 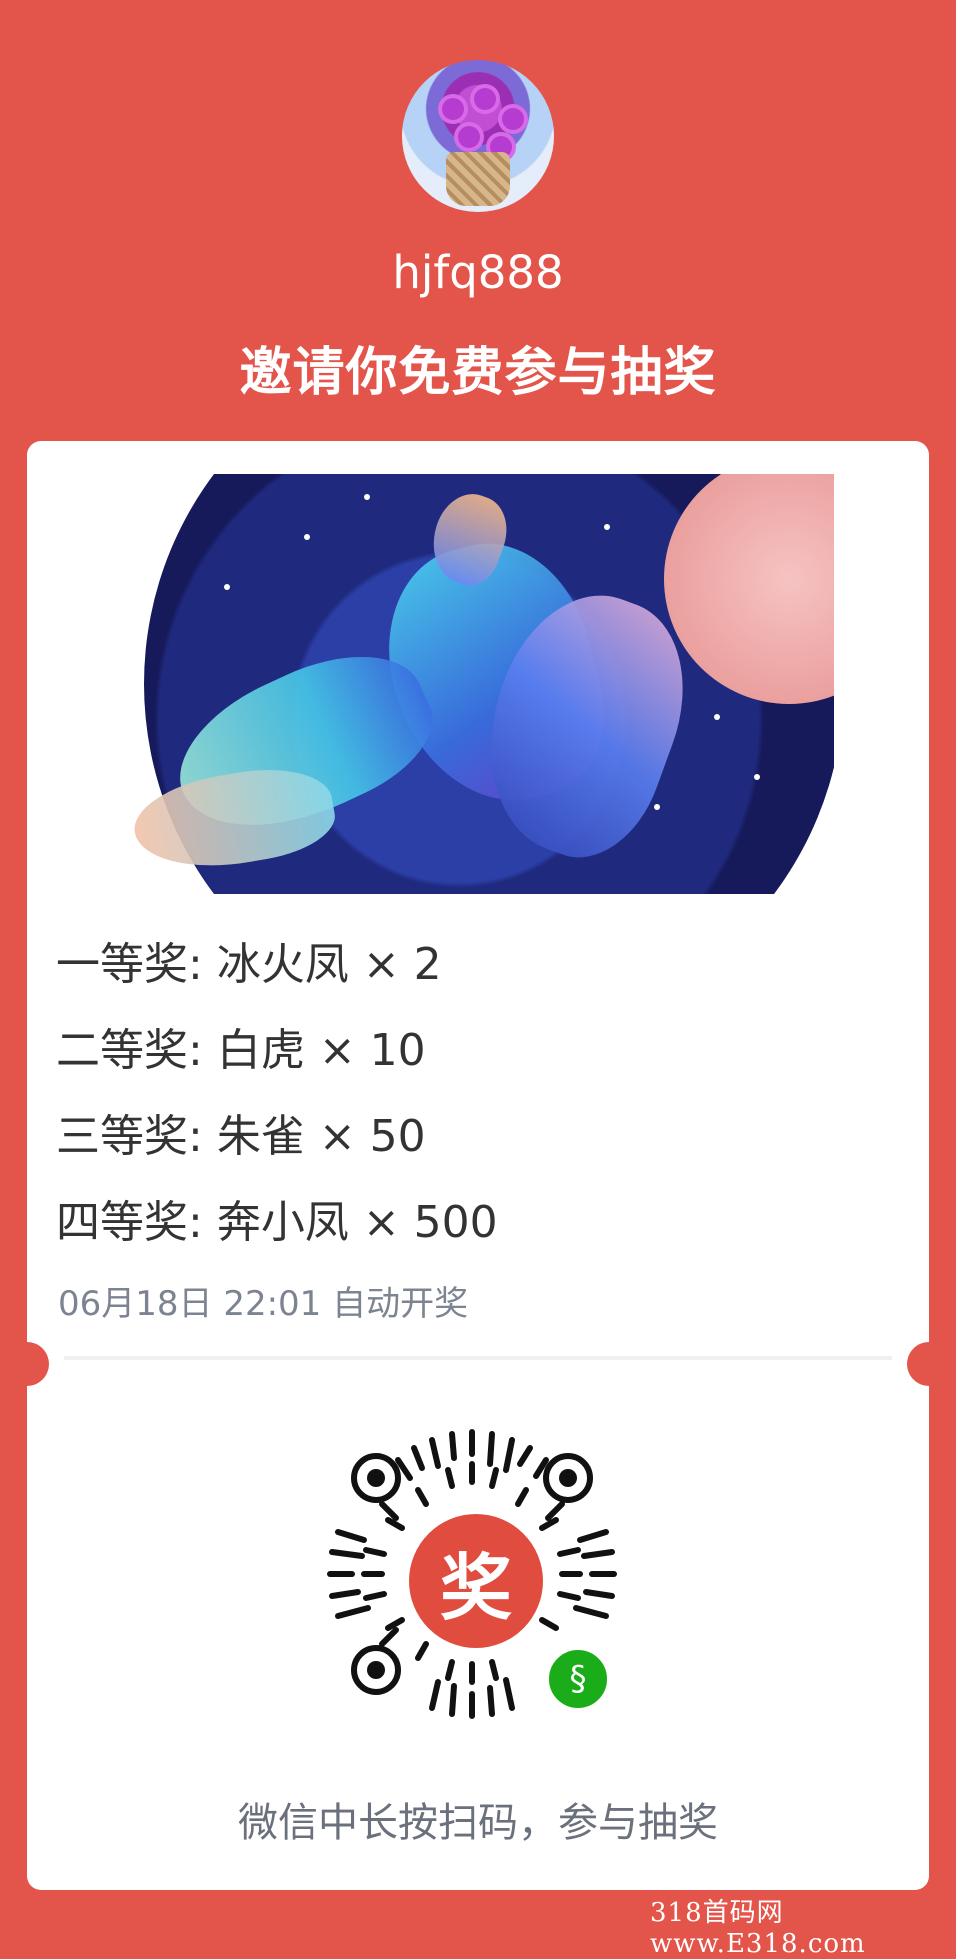 I want to click on prize-second: 二等奖: 白虎 × 10, so click(x=241, y=1046).